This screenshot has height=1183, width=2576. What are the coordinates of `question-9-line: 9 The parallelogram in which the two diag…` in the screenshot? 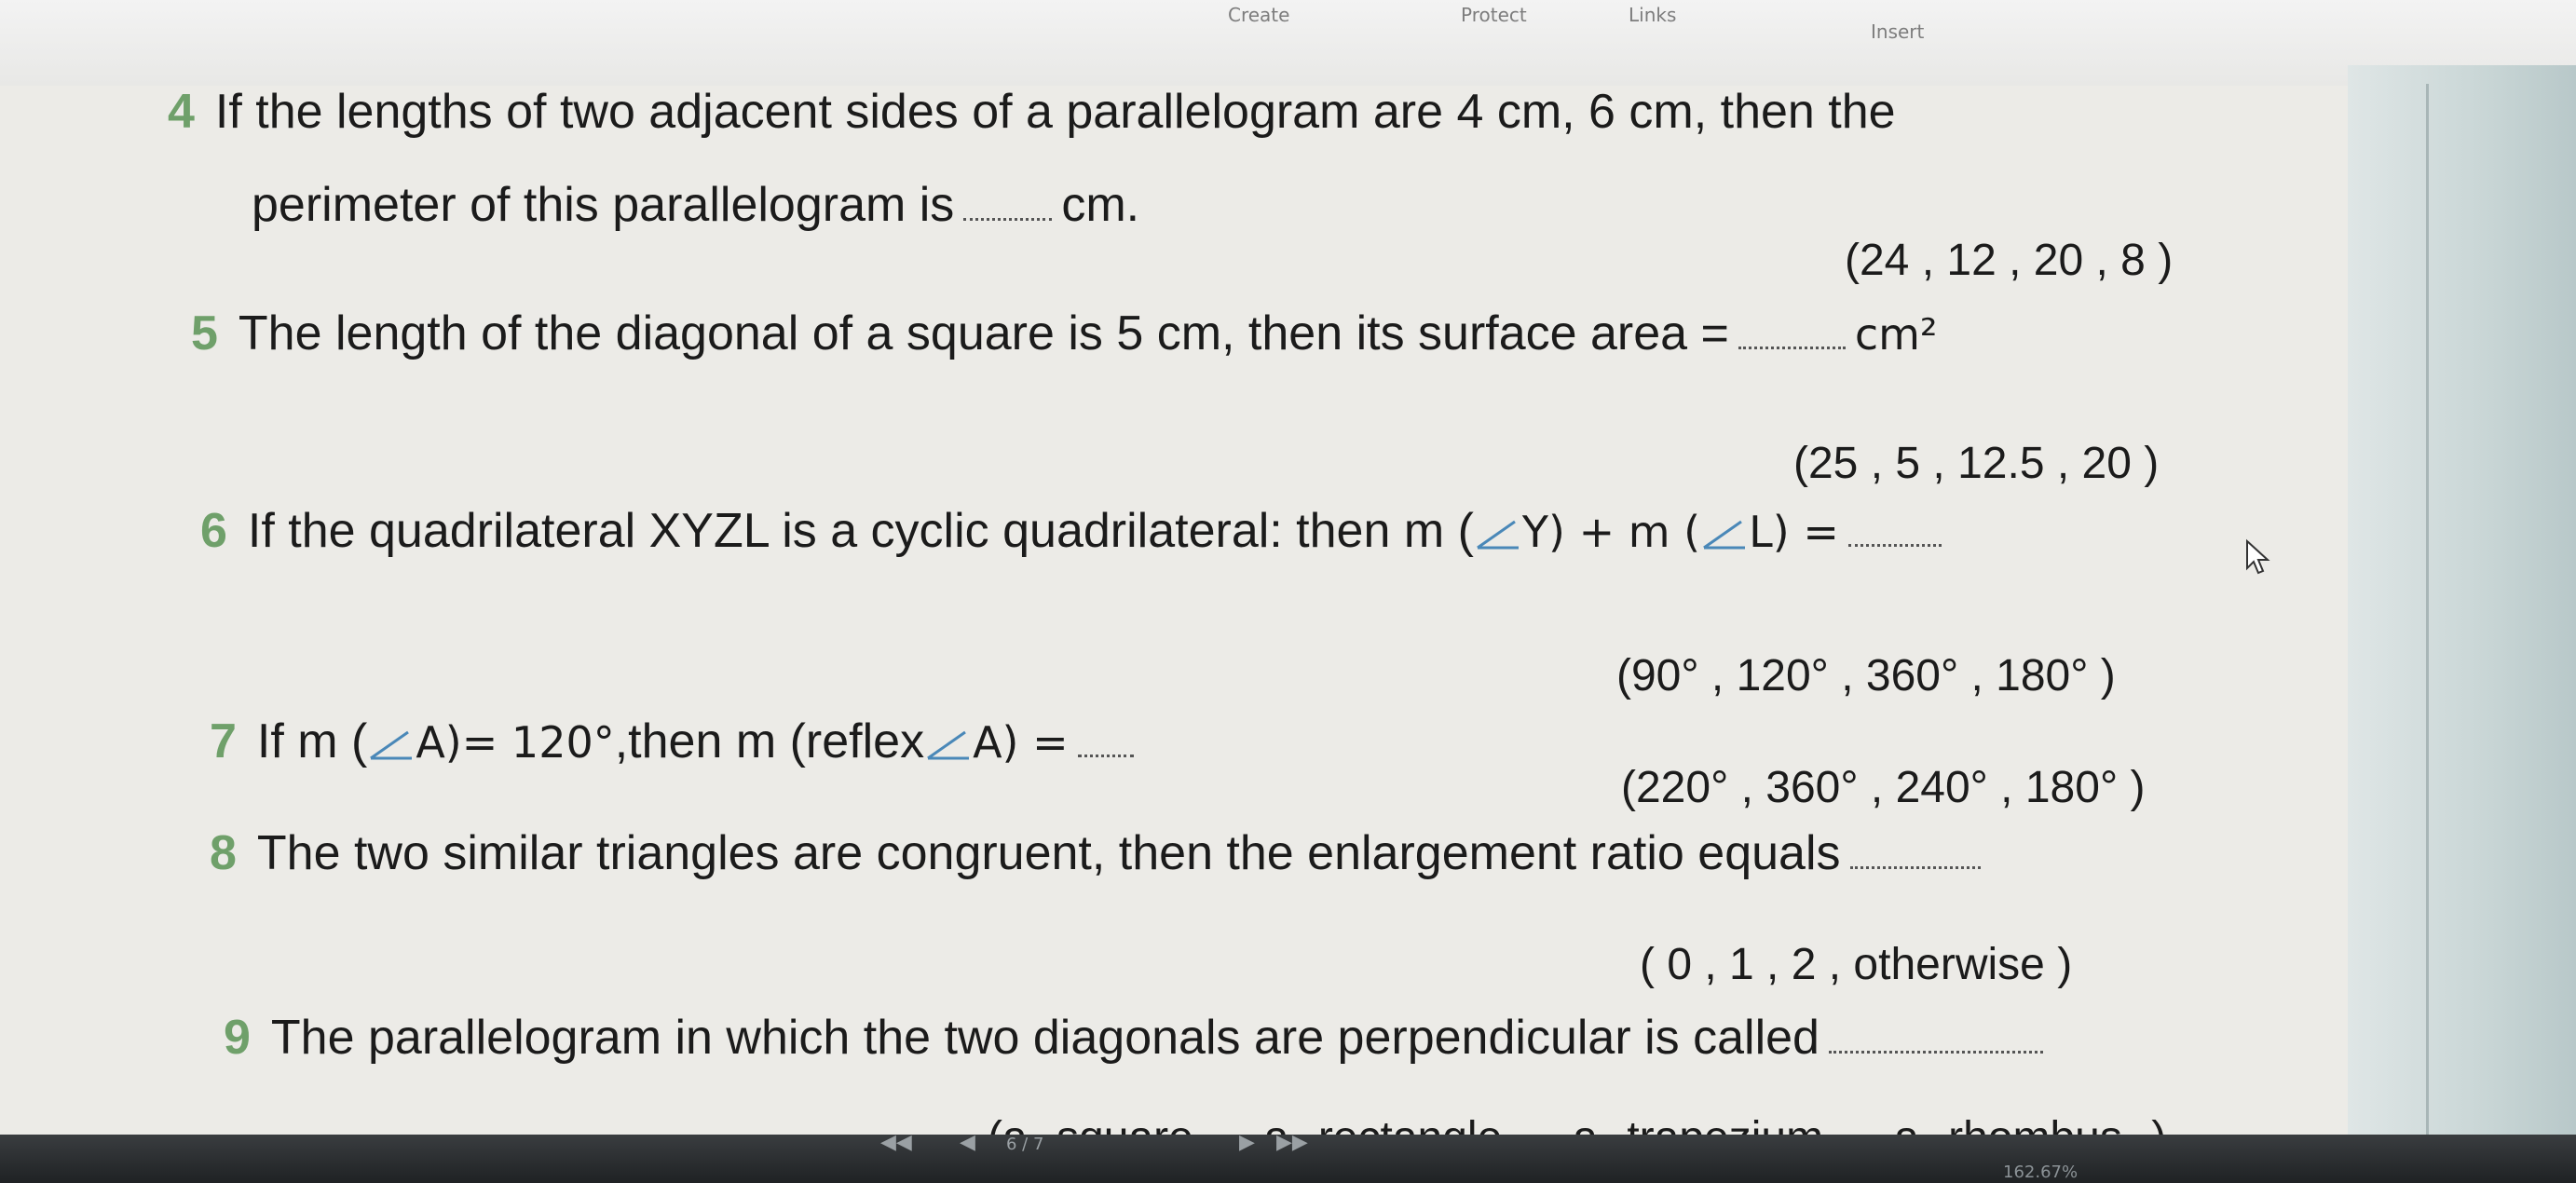 It's located at (1138, 1038).